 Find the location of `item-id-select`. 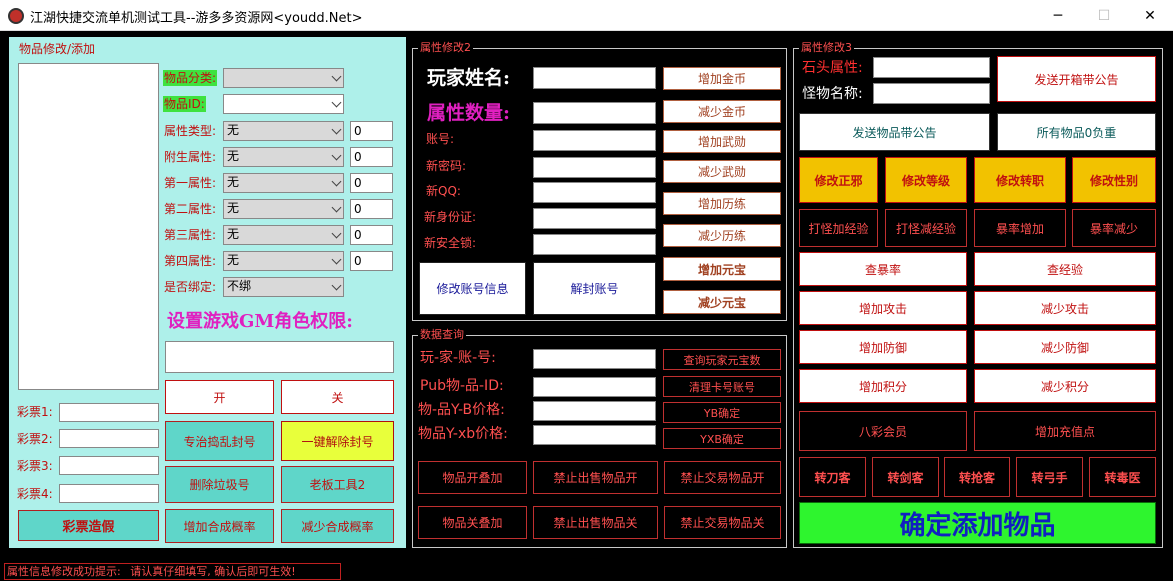

item-id-select is located at coordinates (283, 104).